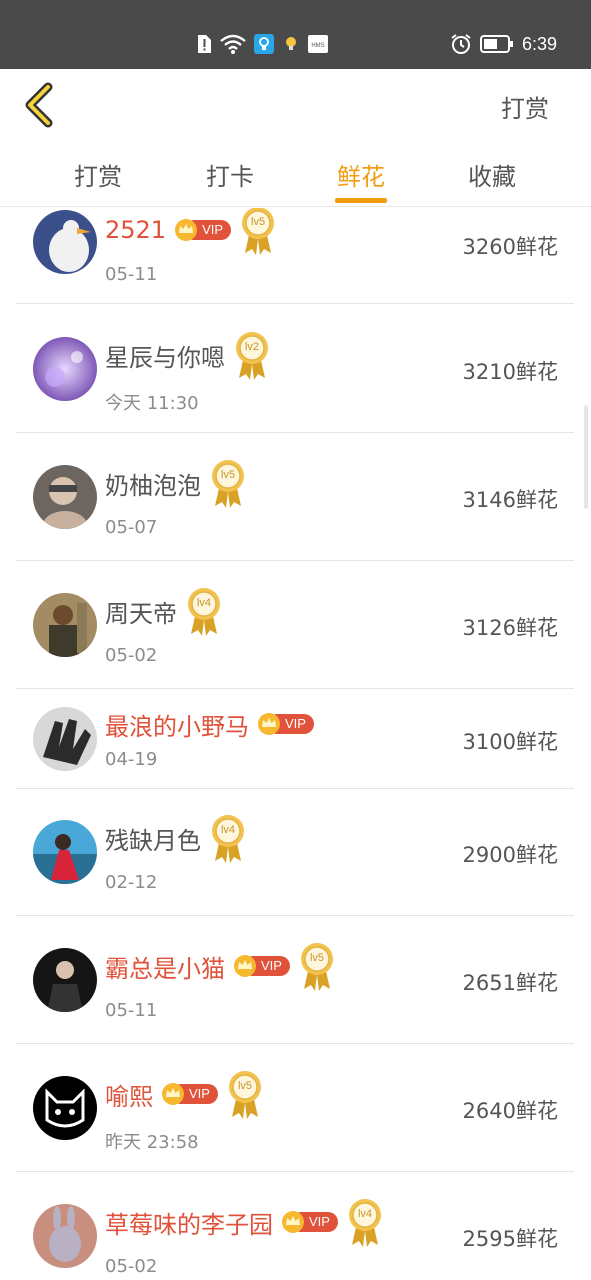 The width and height of the screenshot is (591, 1280). What do you see at coordinates (131, 759) in the screenshot?
I see `reward-date: 04-19` at bounding box center [131, 759].